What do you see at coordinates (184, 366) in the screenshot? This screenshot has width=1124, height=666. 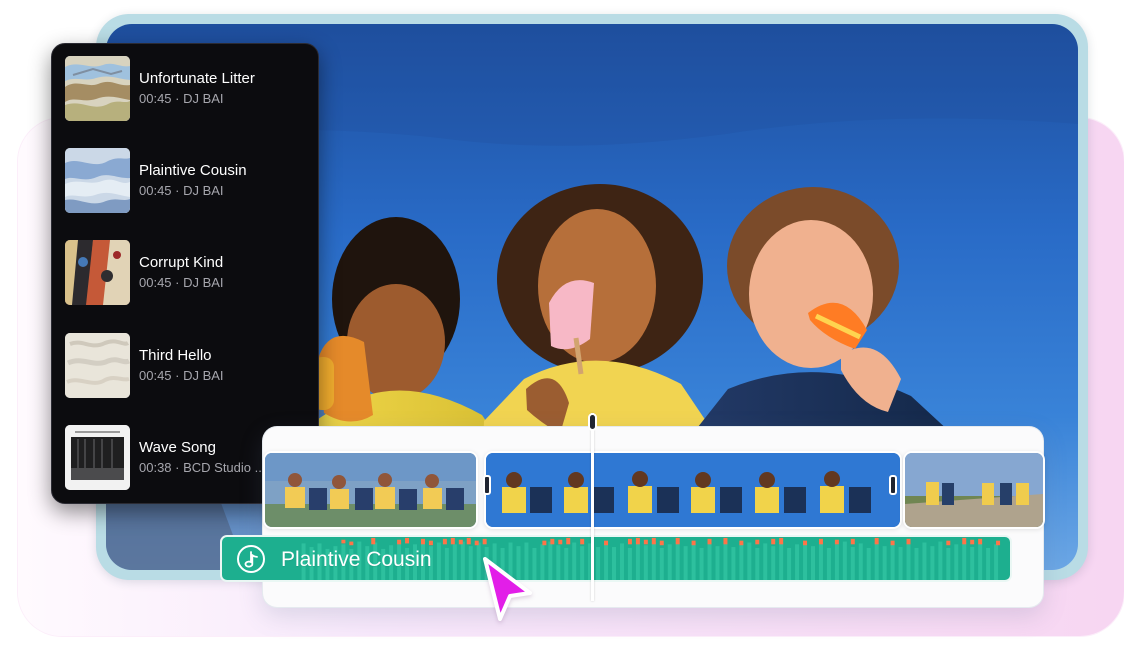 I see `track-third-hello: Third Hello 00:45 · DJ BAI` at bounding box center [184, 366].